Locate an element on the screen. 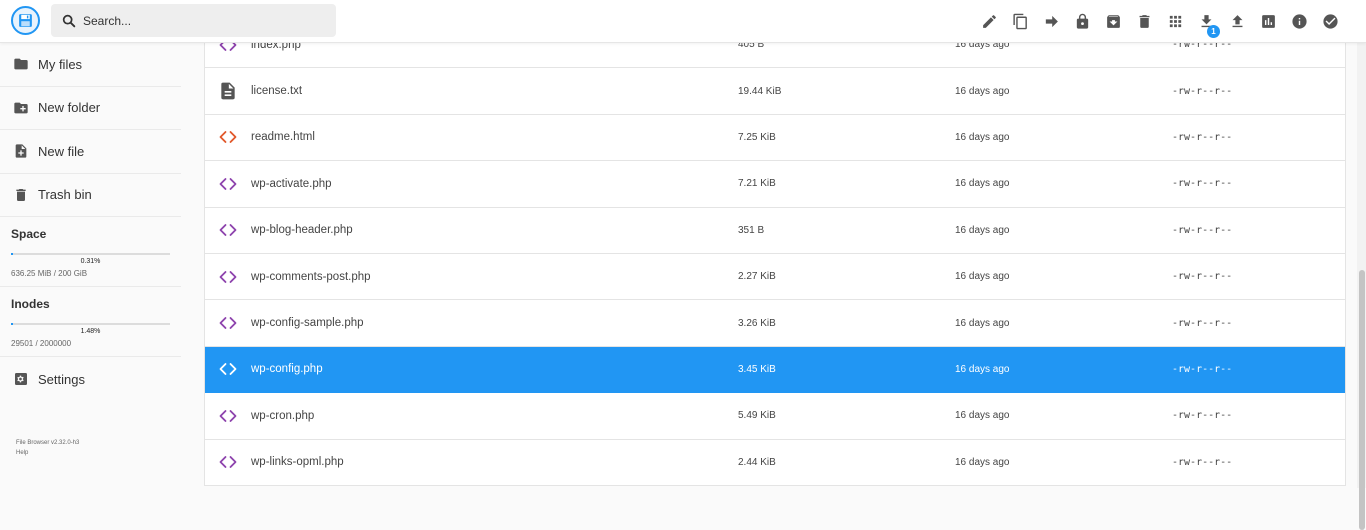  select-multiple-button is located at coordinates (1330, 21).